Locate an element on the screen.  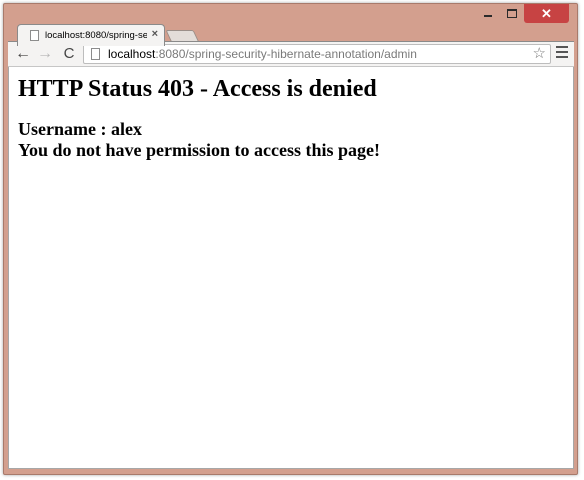
forward-button: → is located at coordinates (45, 54).